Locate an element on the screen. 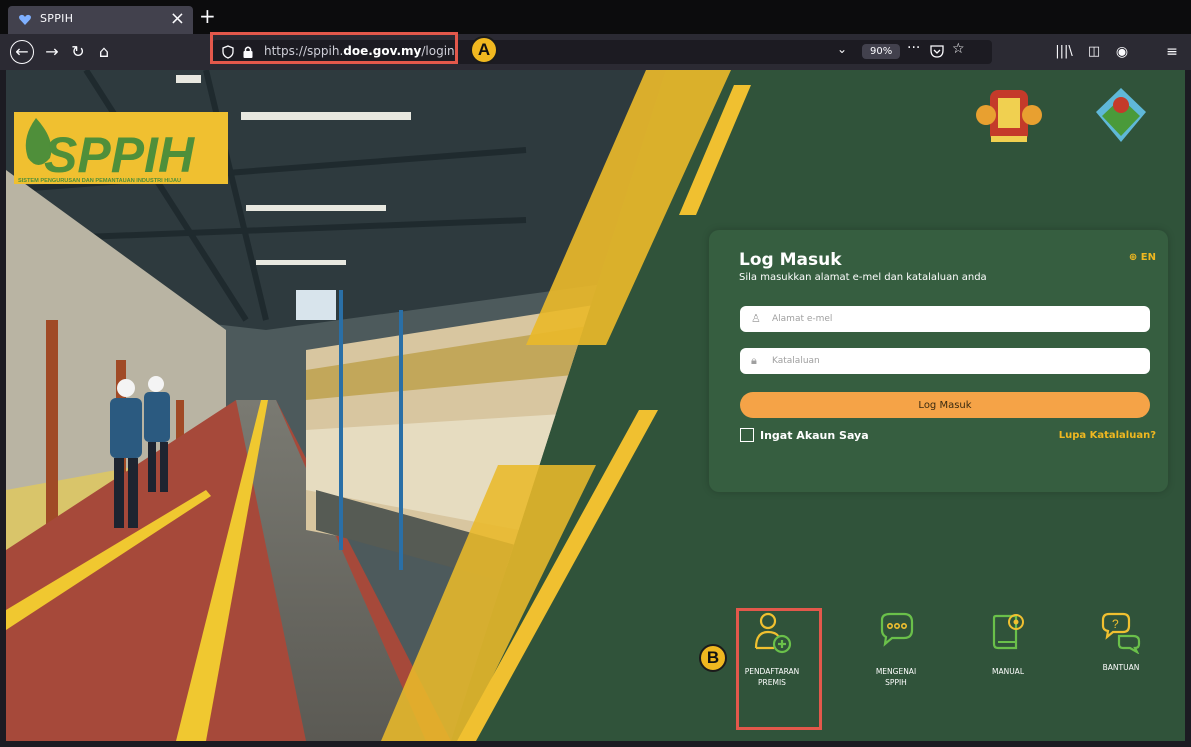 The image size is (1191, 747). star-icon: ☆ is located at coordinates (958, 49).